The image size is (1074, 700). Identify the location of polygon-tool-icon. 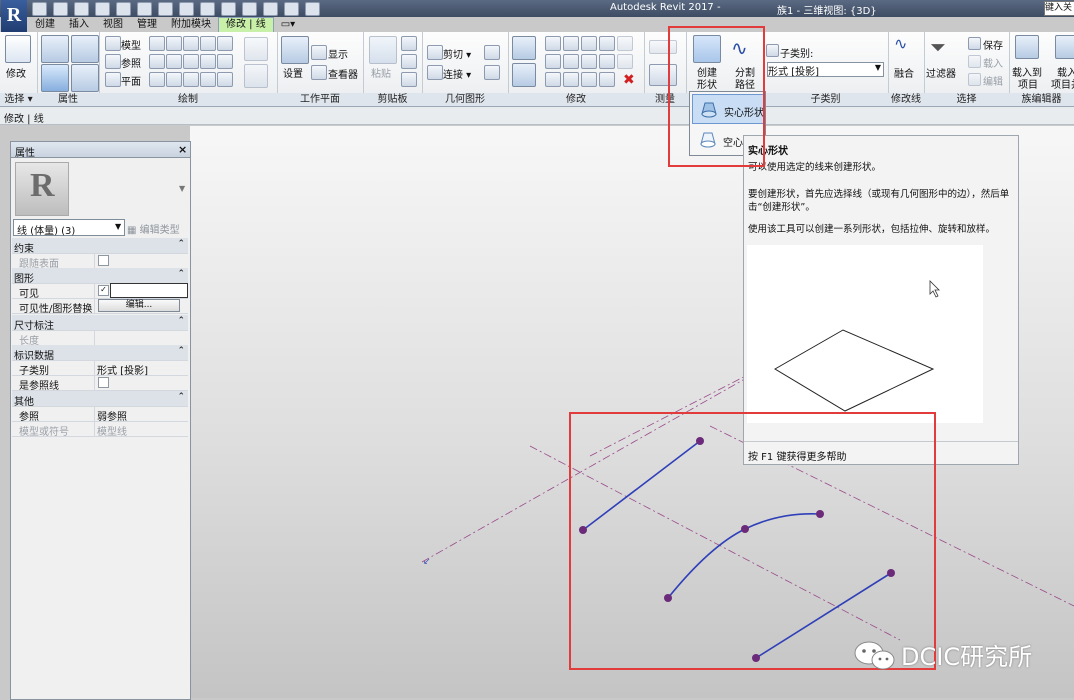
(191, 43).